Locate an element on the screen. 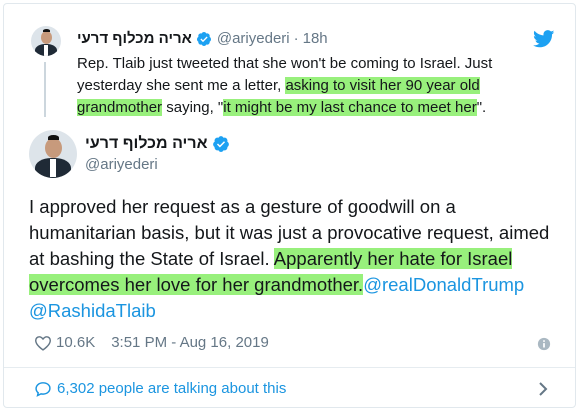  twitter-bird-icon is located at coordinates (544, 39).